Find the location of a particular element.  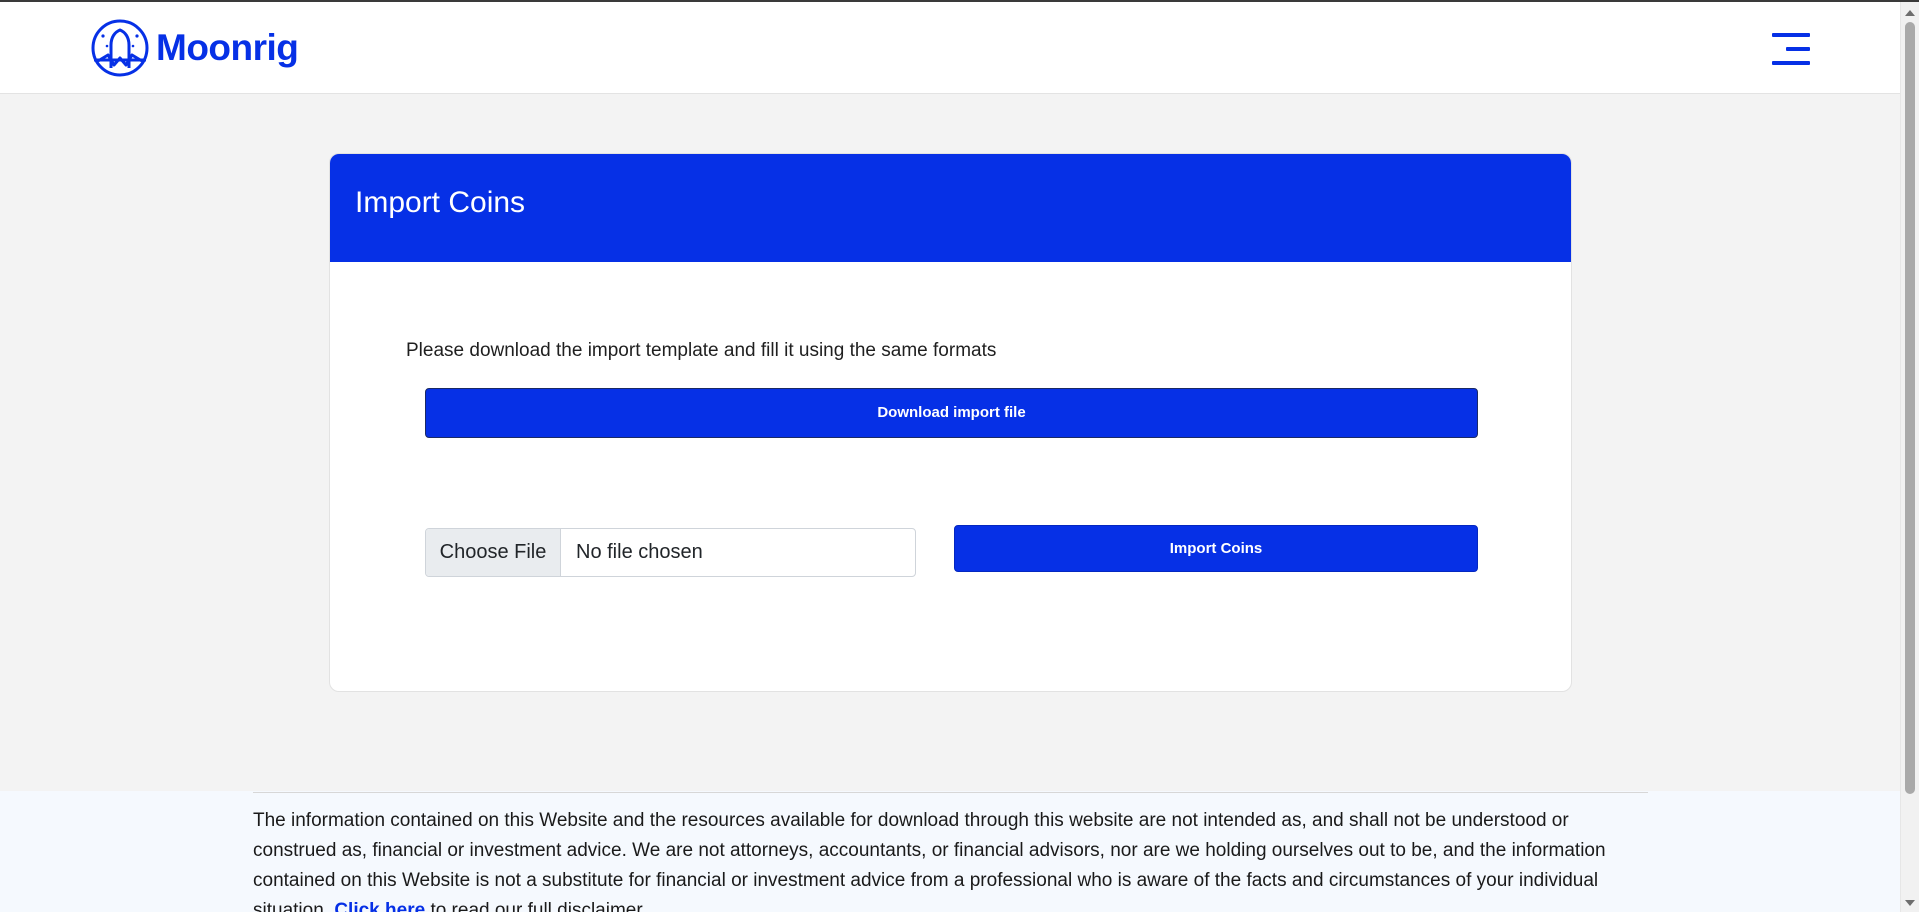

vertical-scrollbar is located at coordinates (1909, 457).